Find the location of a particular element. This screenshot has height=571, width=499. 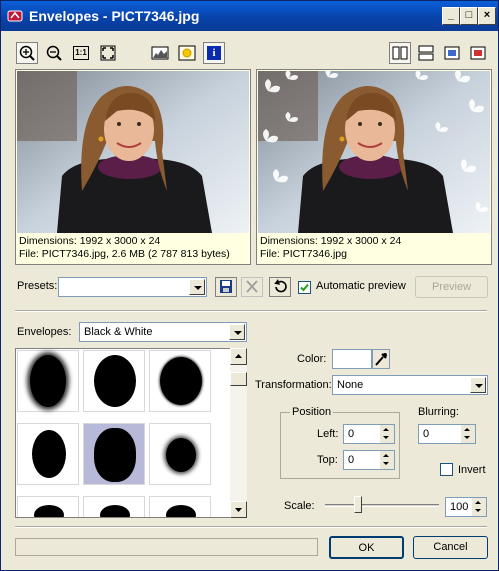

actual-size-button: 1:1 is located at coordinates (81, 53).